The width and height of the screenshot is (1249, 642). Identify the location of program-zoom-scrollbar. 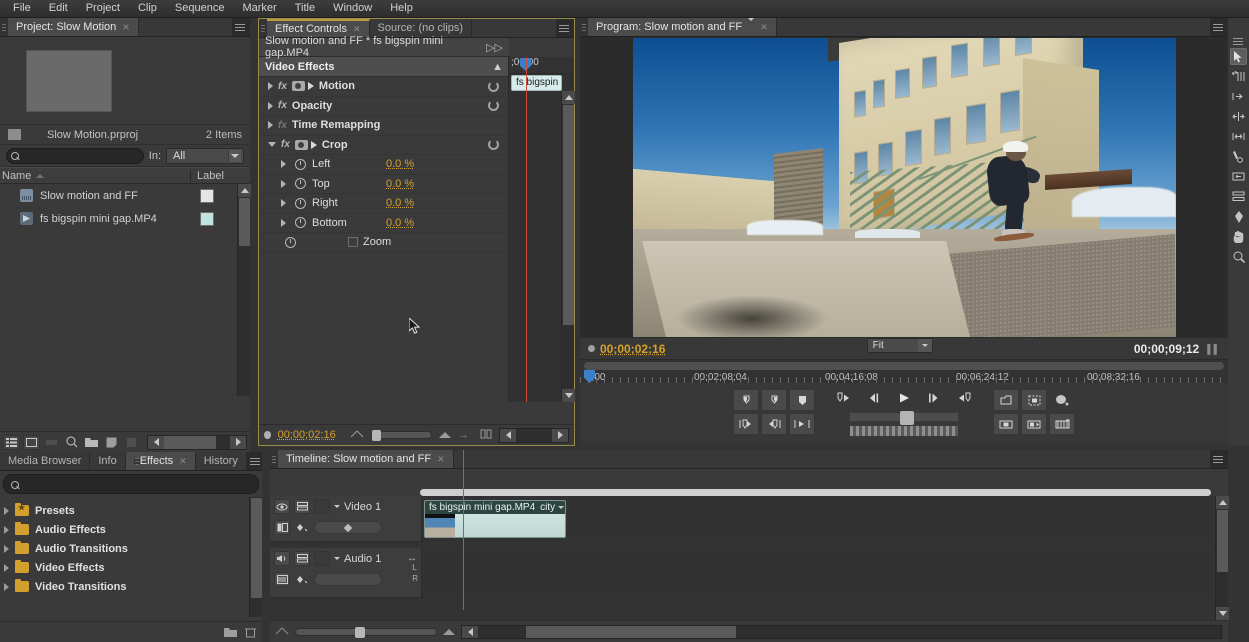
(904, 366).